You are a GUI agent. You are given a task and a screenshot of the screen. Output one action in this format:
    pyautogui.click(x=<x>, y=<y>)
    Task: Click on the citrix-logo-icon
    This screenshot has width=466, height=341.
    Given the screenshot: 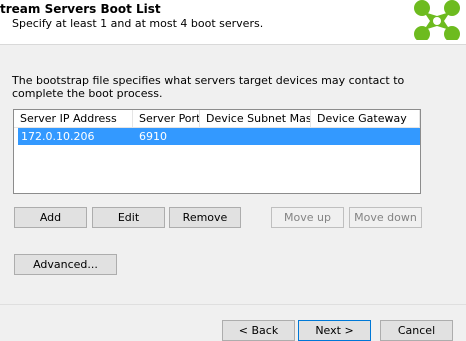 What is the action you would take?
    pyautogui.click(x=437, y=20)
    